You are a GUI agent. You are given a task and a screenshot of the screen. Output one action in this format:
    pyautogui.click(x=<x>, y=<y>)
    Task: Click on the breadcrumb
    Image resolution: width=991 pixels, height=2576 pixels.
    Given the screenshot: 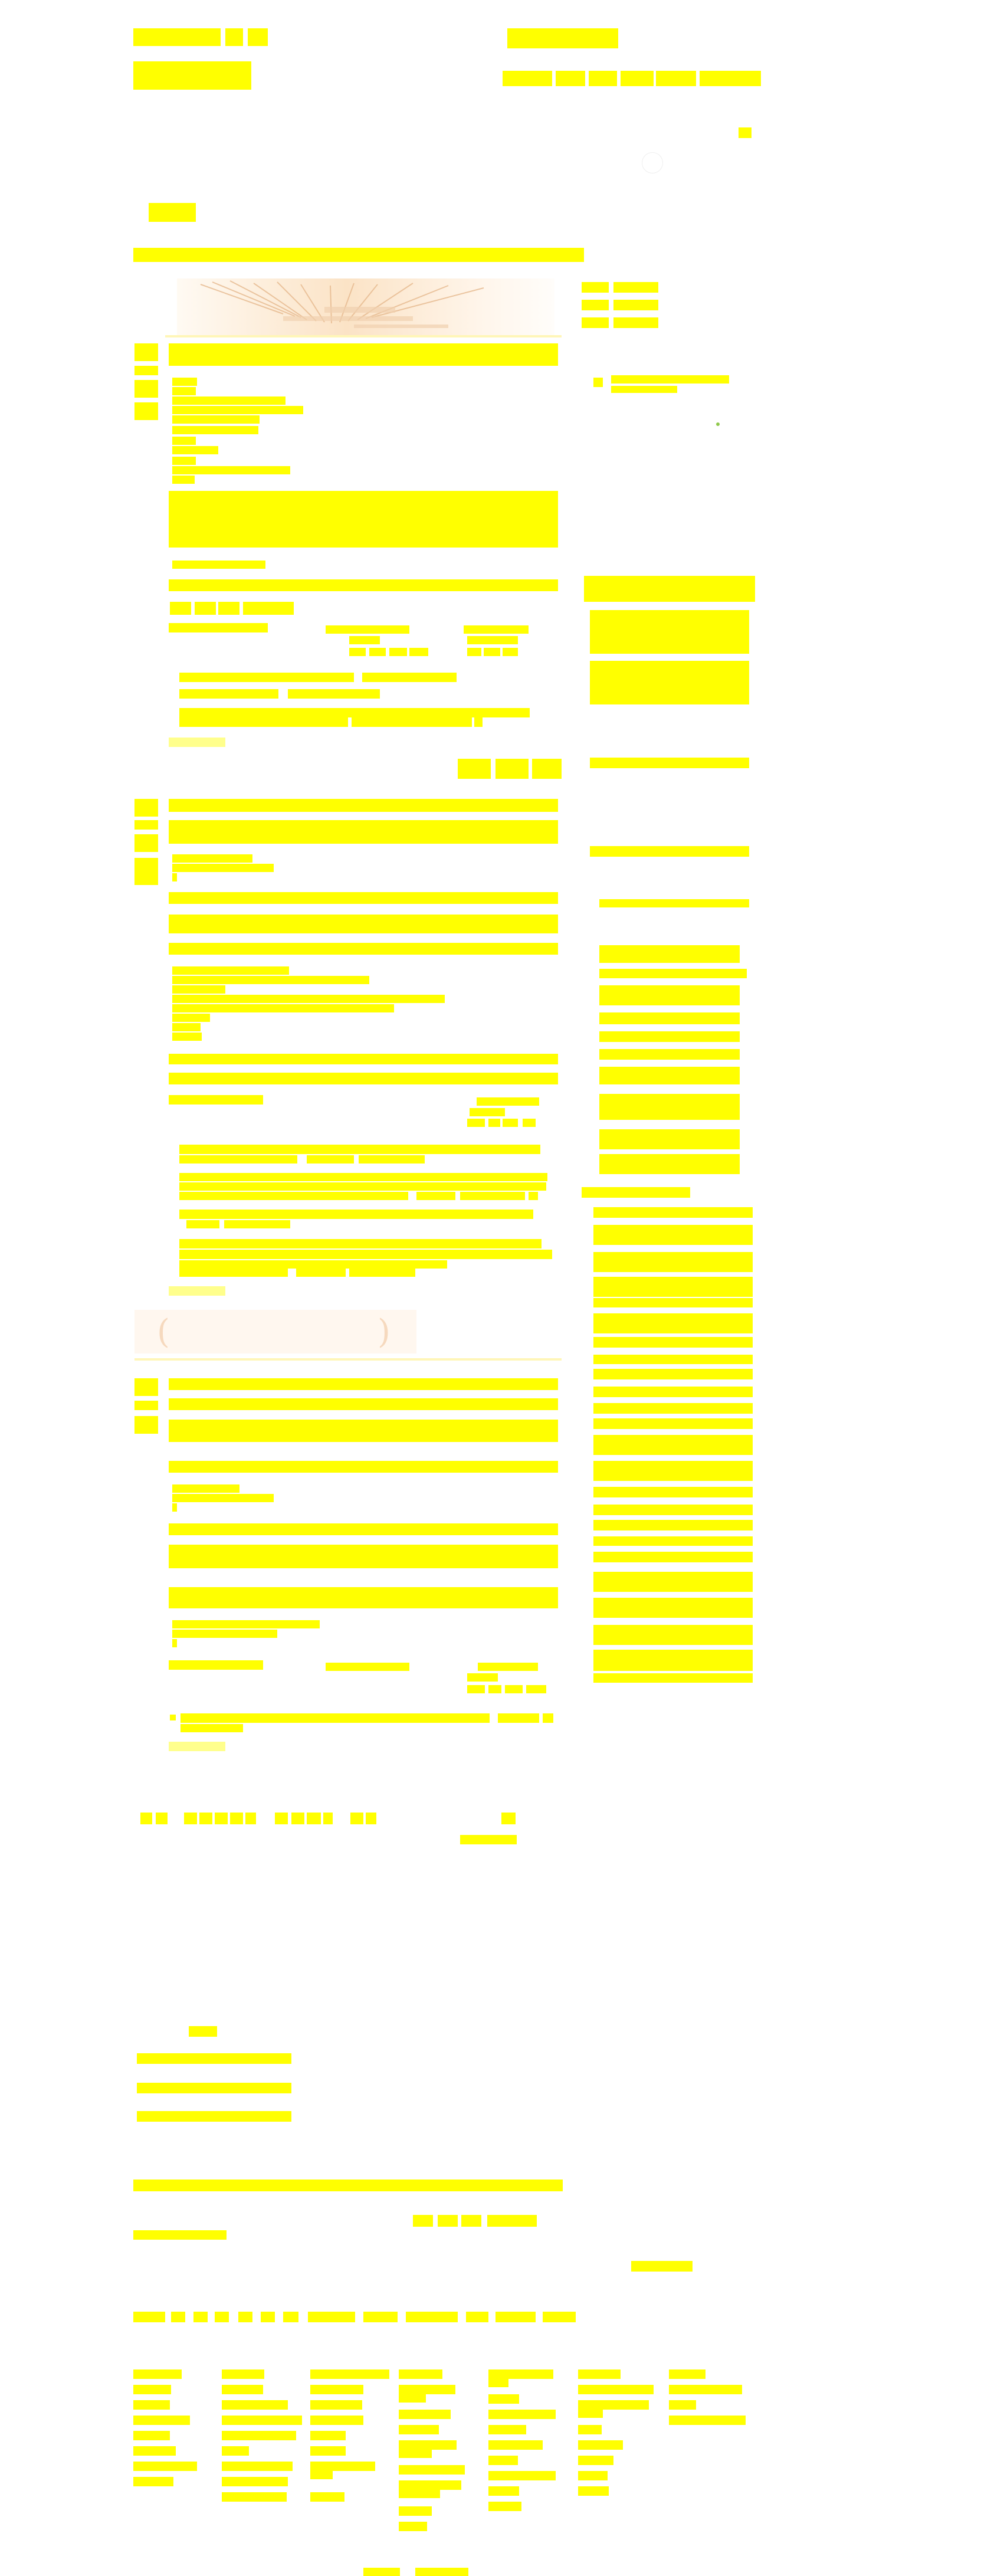 What is the action you would take?
    pyautogui.click(x=359, y=255)
    